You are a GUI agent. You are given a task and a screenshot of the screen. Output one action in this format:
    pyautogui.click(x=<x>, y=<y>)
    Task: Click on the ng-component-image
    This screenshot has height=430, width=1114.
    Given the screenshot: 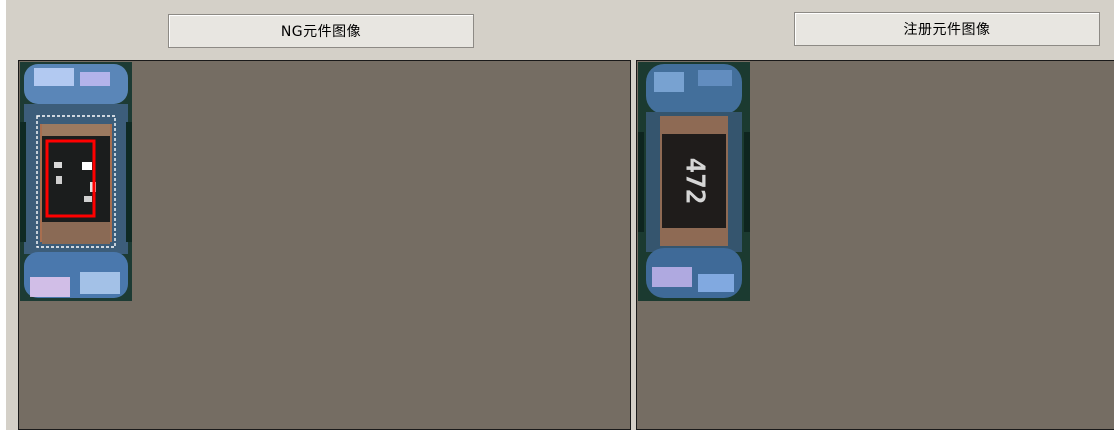 What is the action you would take?
    pyautogui.click(x=76, y=181)
    